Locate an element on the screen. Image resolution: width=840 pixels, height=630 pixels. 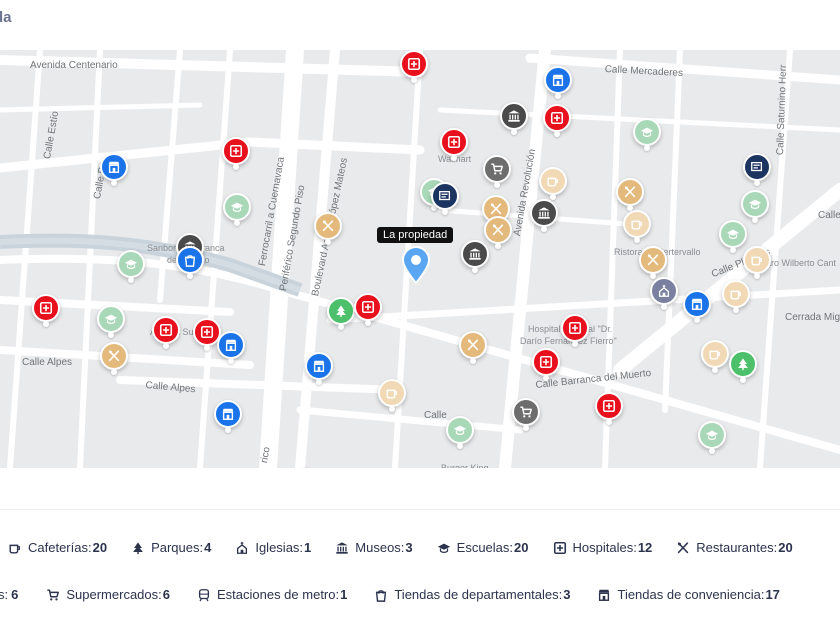
street-label: Cerrada Mig is located at coordinates (812, 317).